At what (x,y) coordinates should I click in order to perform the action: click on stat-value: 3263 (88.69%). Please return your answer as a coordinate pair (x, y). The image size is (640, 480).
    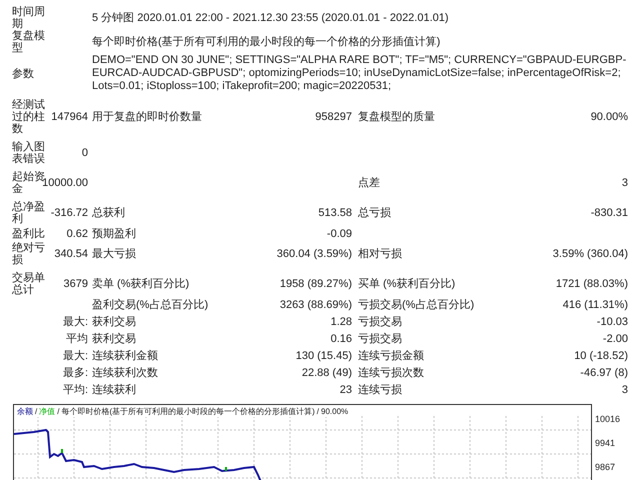
    Looking at the image, I should click on (316, 304).